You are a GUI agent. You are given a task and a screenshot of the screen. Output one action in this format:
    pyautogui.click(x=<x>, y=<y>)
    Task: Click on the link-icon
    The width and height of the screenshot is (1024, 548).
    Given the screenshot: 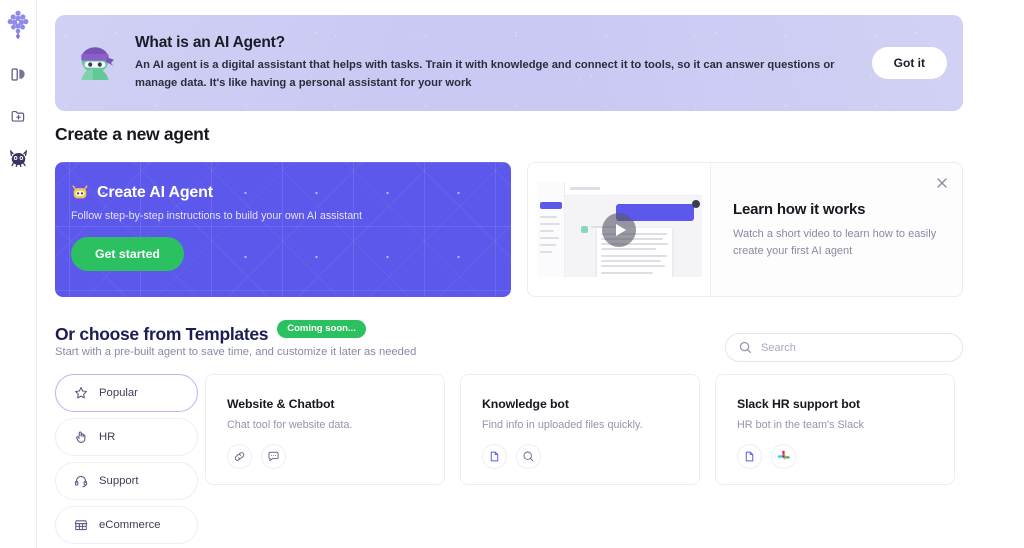 What is the action you would take?
    pyautogui.click(x=239, y=456)
    